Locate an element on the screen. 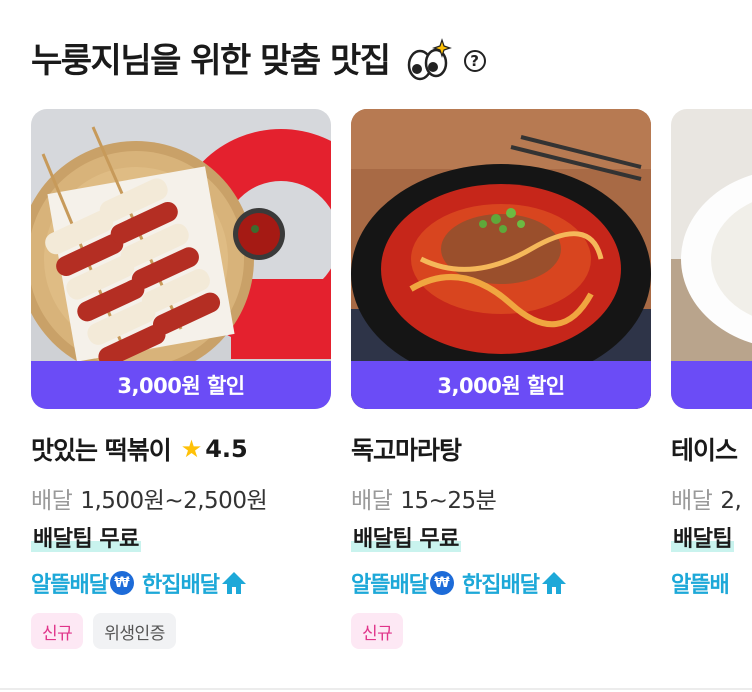 The height and width of the screenshot is (692, 752). section-divider is located at coordinates (376, 689).